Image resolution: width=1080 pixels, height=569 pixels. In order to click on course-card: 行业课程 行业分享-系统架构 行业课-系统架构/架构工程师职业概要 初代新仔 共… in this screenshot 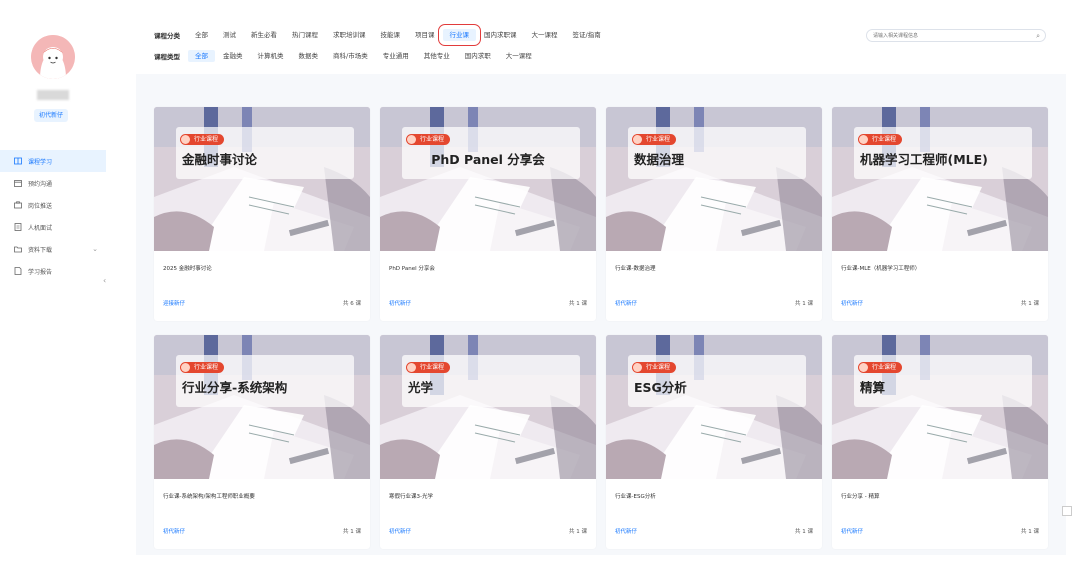, I will do `click(262, 442)`.